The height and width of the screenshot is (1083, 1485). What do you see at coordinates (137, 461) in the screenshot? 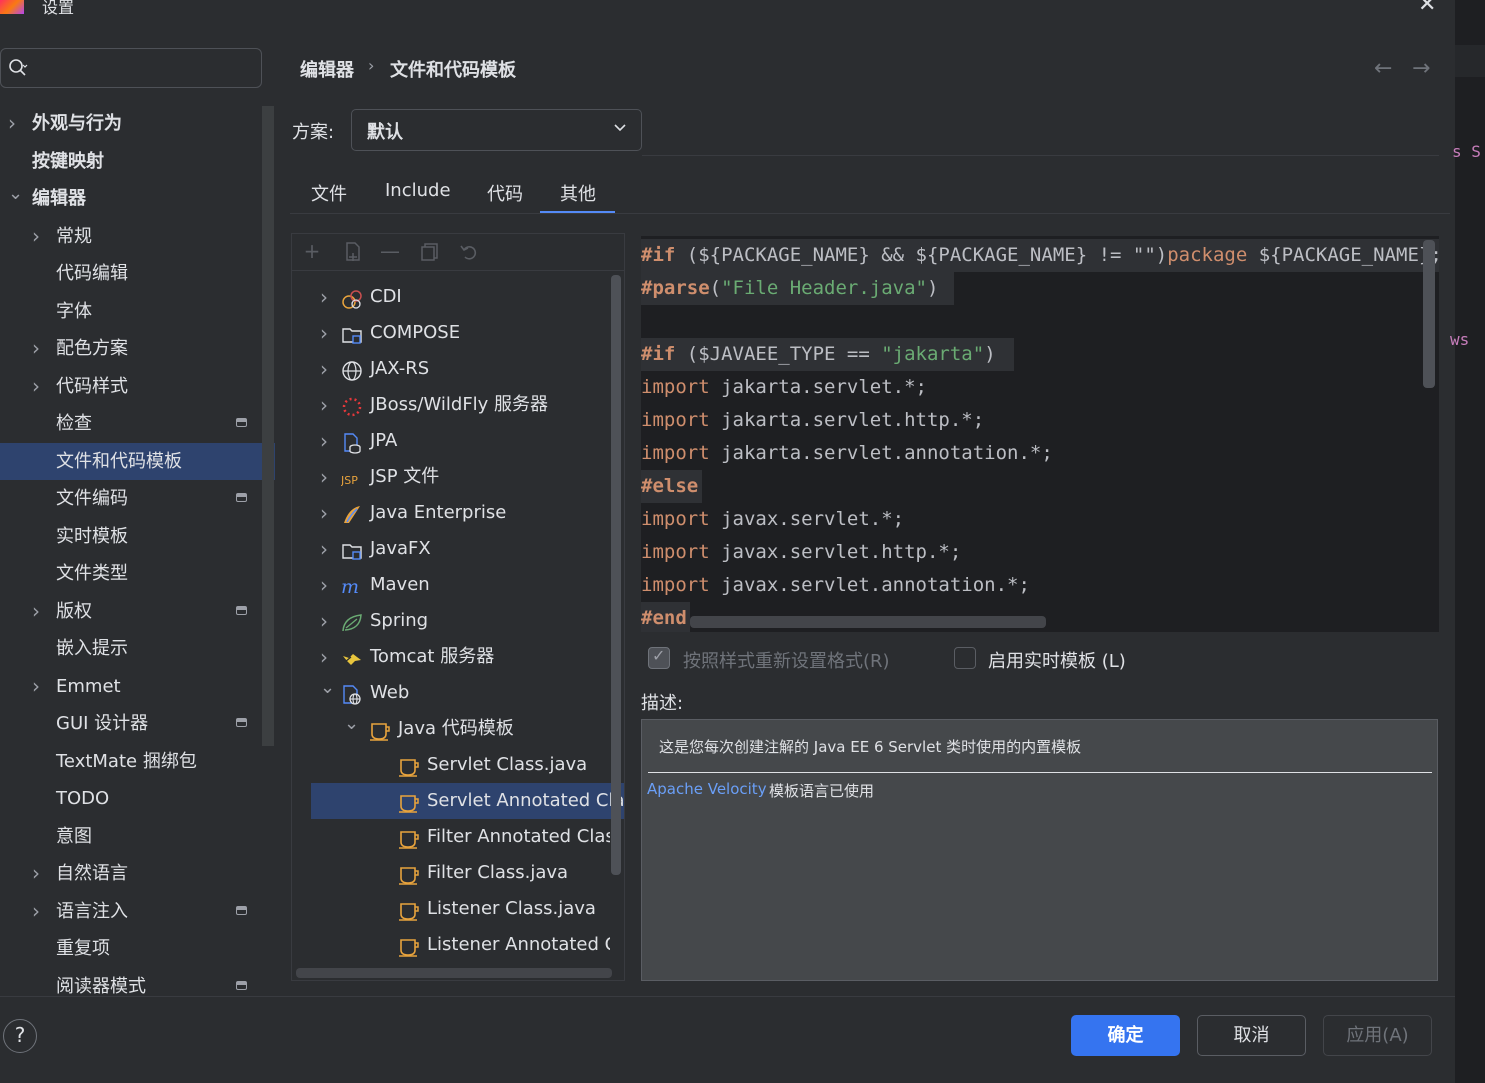
I see `sidebar-item: 文件和代码模板` at bounding box center [137, 461].